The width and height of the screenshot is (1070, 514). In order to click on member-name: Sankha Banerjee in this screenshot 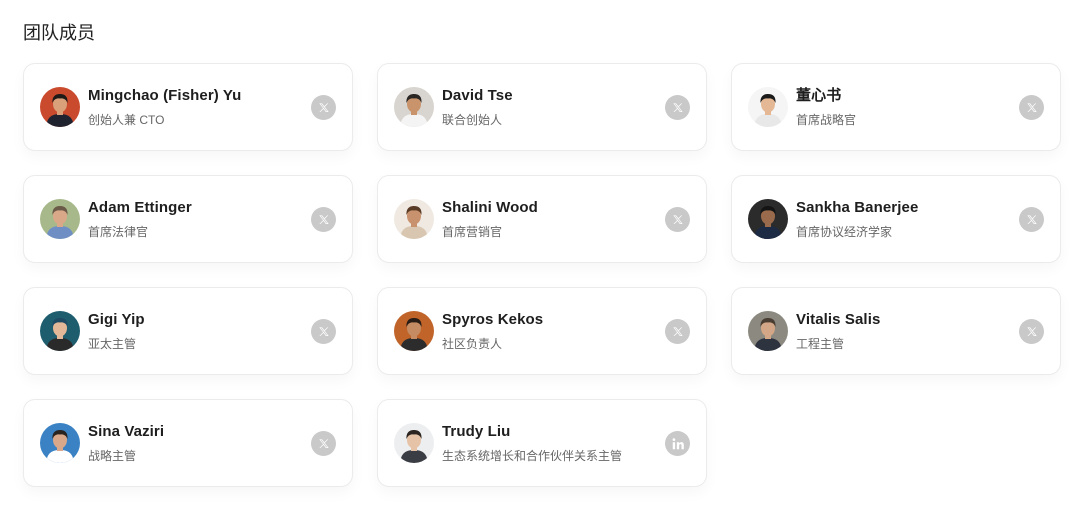, I will do `click(857, 207)`.